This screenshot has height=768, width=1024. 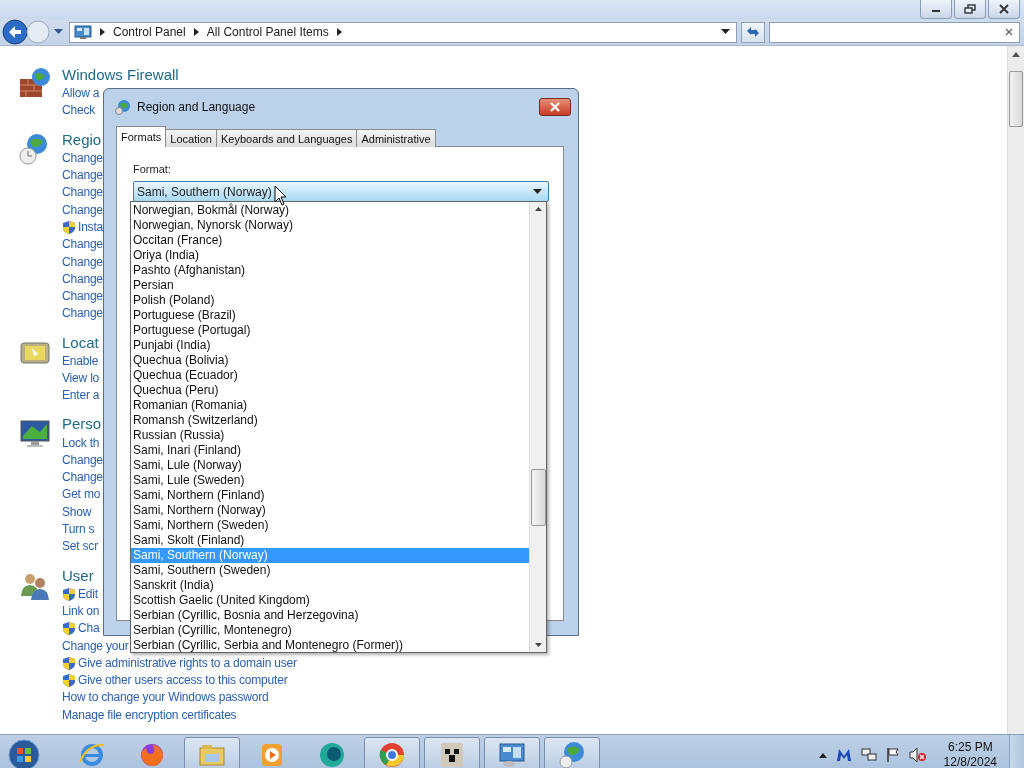 What do you see at coordinates (80, 547) in the screenshot?
I see `task-link: Set scr` at bounding box center [80, 547].